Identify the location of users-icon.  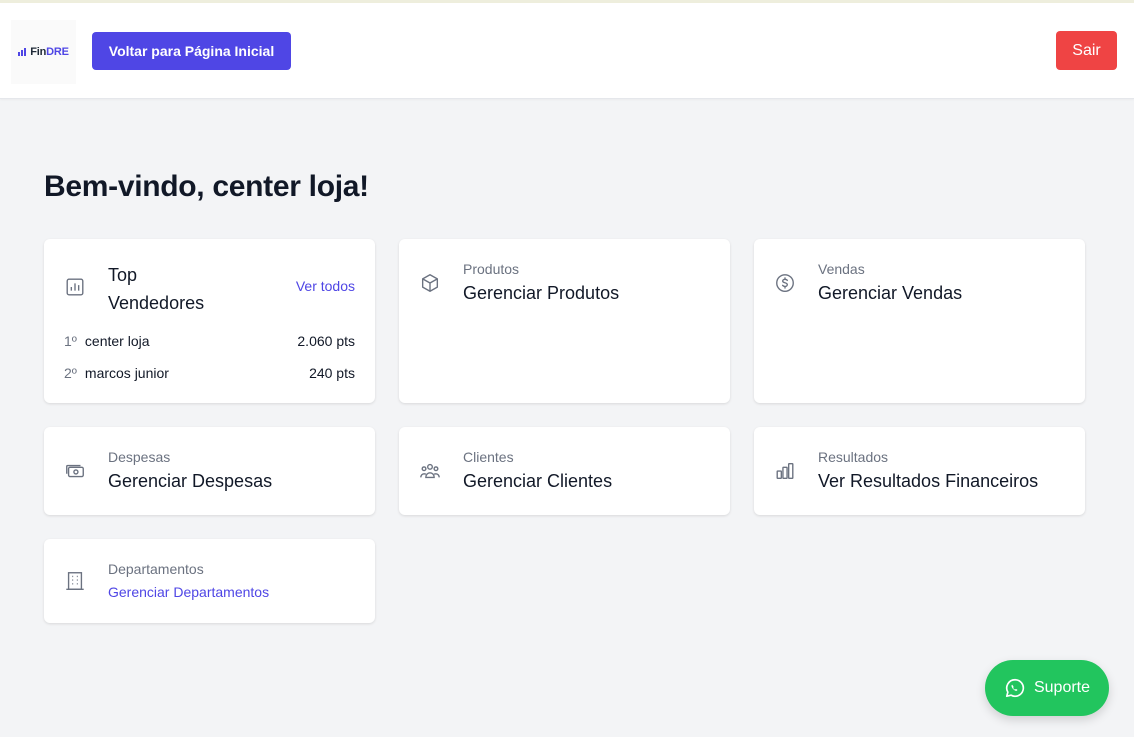
(430, 471).